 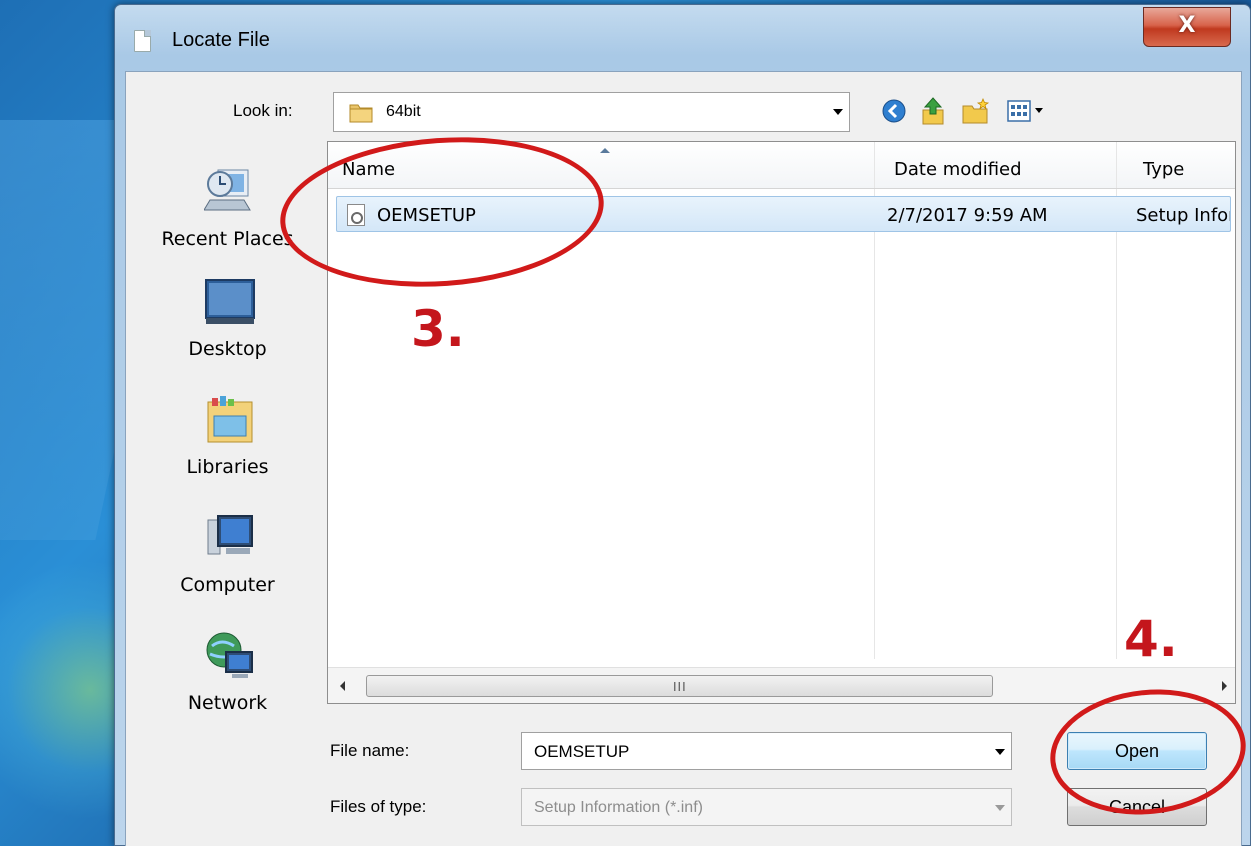 I want to click on annotation-step-4: 4., so click(x=1151, y=639).